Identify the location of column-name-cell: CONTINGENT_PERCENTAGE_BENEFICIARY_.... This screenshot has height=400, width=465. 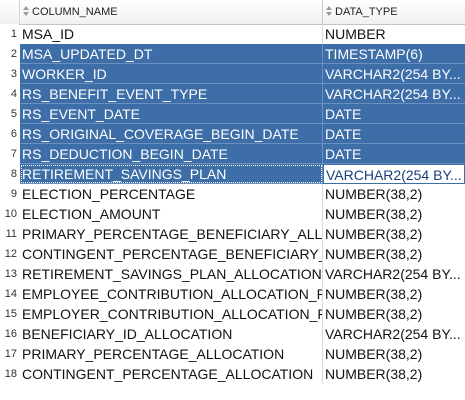
(171, 254).